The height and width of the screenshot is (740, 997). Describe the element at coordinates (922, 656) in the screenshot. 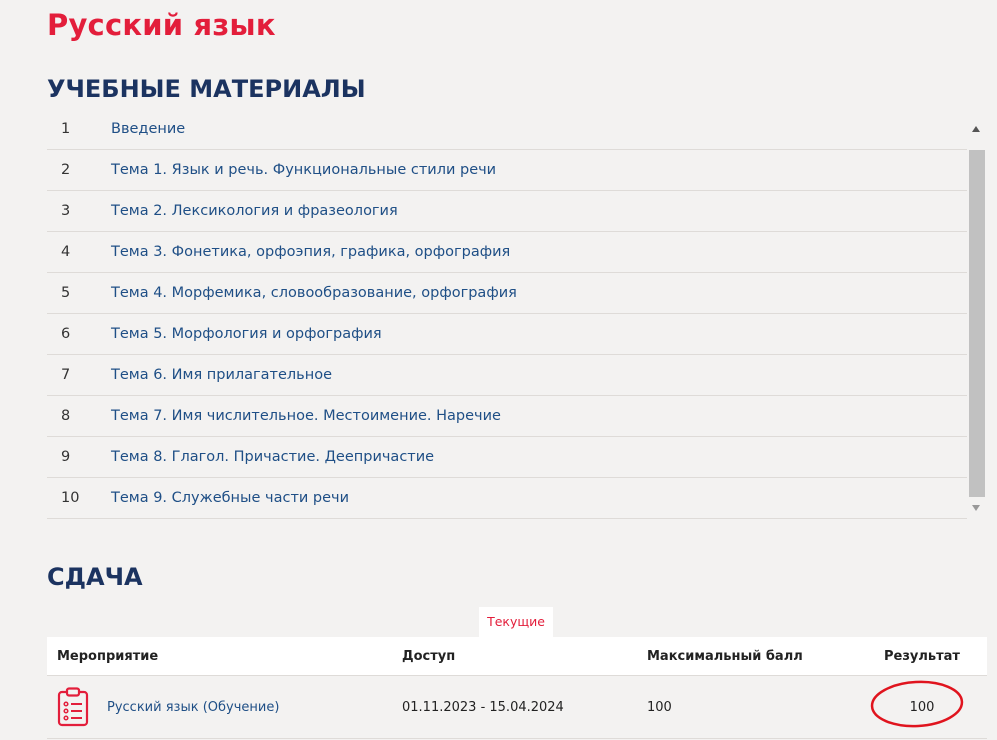

I see `column-header-result: Результат` at that location.